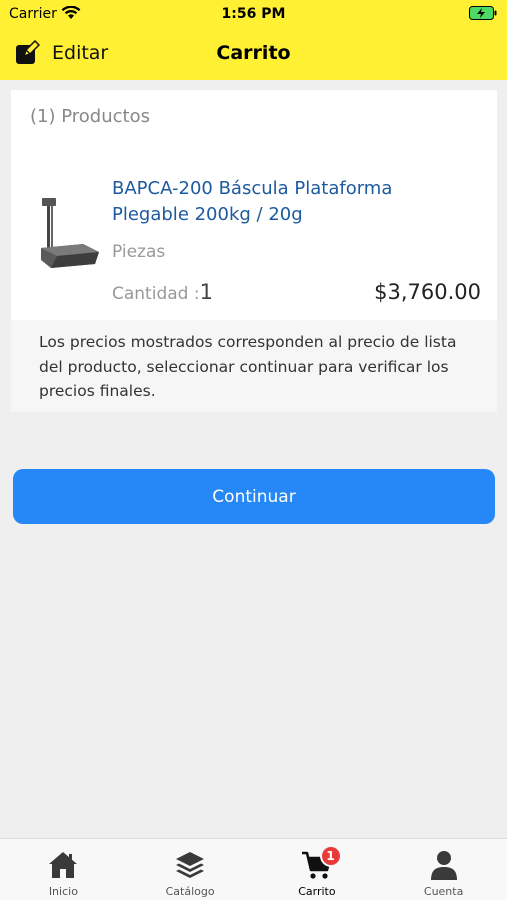 This screenshot has width=507, height=900. I want to click on home-icon, so click(63, 865).